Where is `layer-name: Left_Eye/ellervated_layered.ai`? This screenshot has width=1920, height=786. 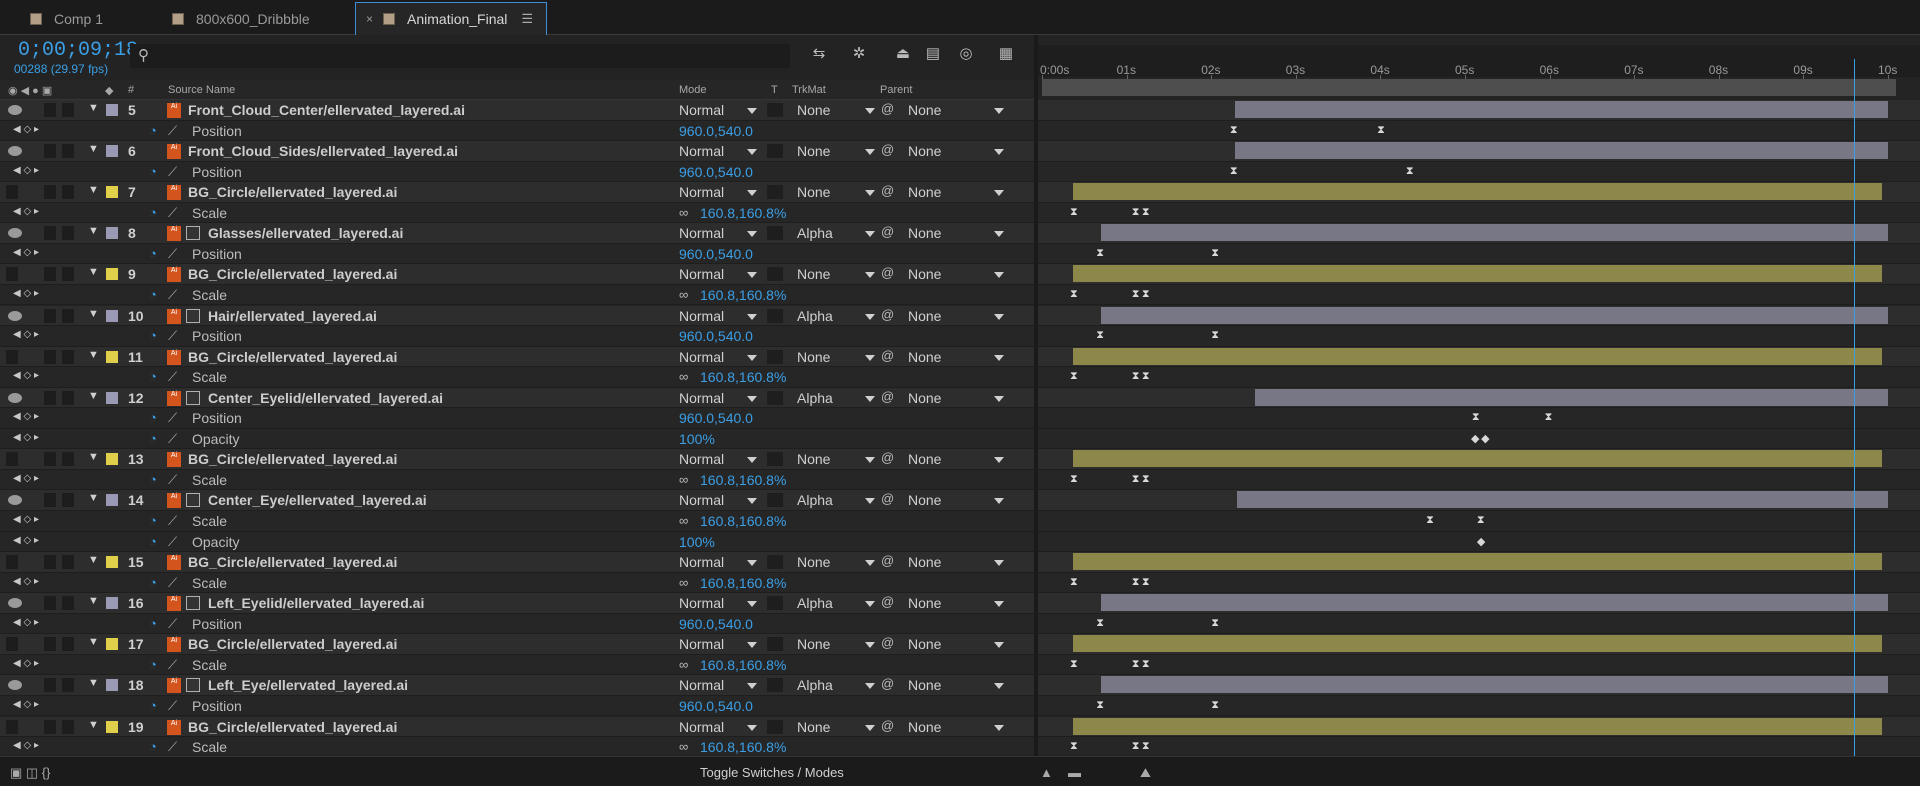
layer-name: Left_Eye/ellervated_layered.ai is located at coordinates (308, 685).